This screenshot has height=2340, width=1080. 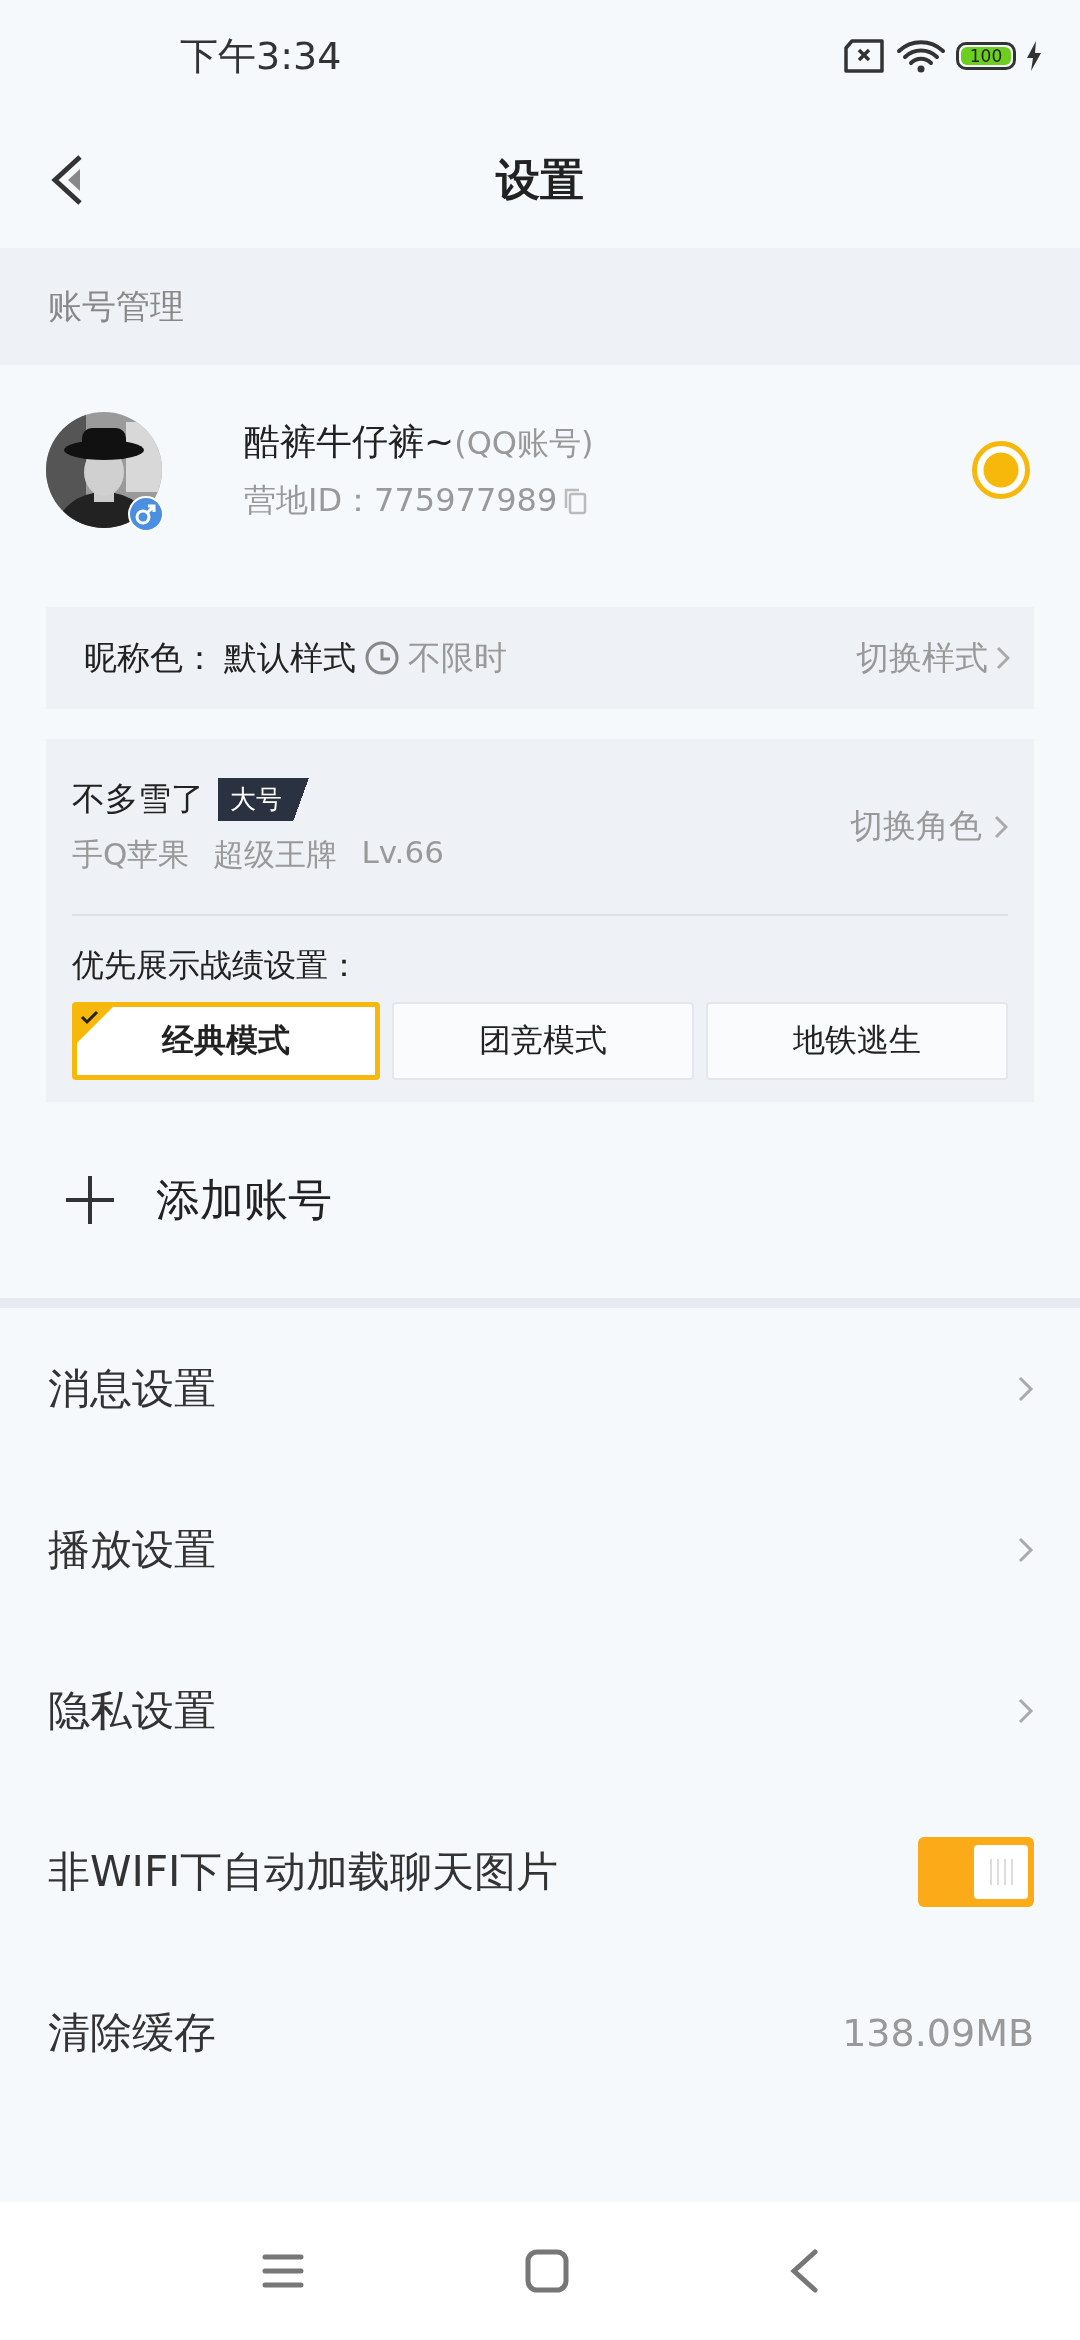 I want to click on account-id: 营地ID：775977989, so click(x=401, y=500).